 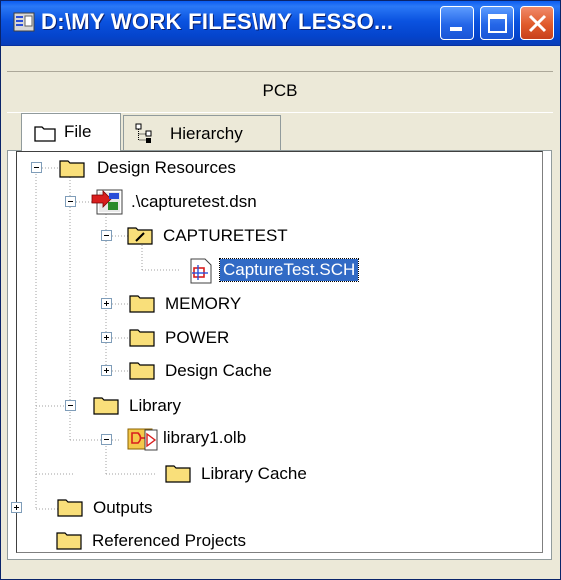 I want to click on app-icon, so click(x=24, y=22).